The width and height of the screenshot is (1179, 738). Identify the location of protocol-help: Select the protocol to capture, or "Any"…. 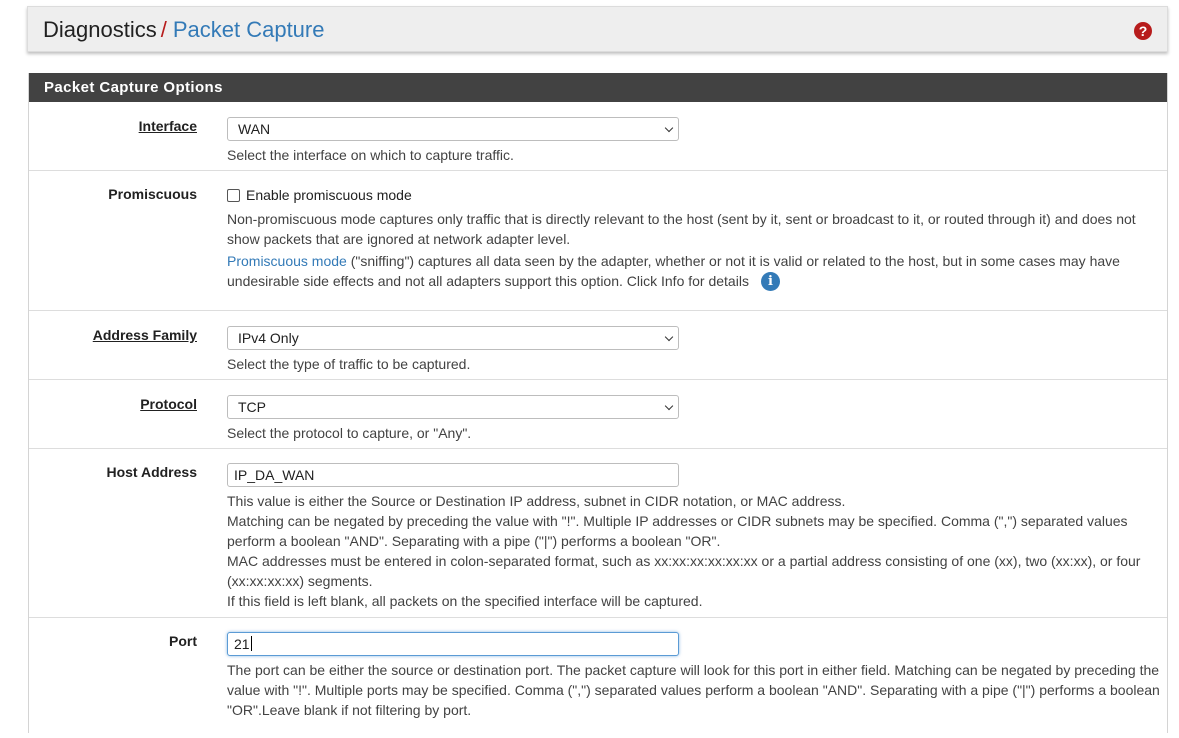
(349, 433).